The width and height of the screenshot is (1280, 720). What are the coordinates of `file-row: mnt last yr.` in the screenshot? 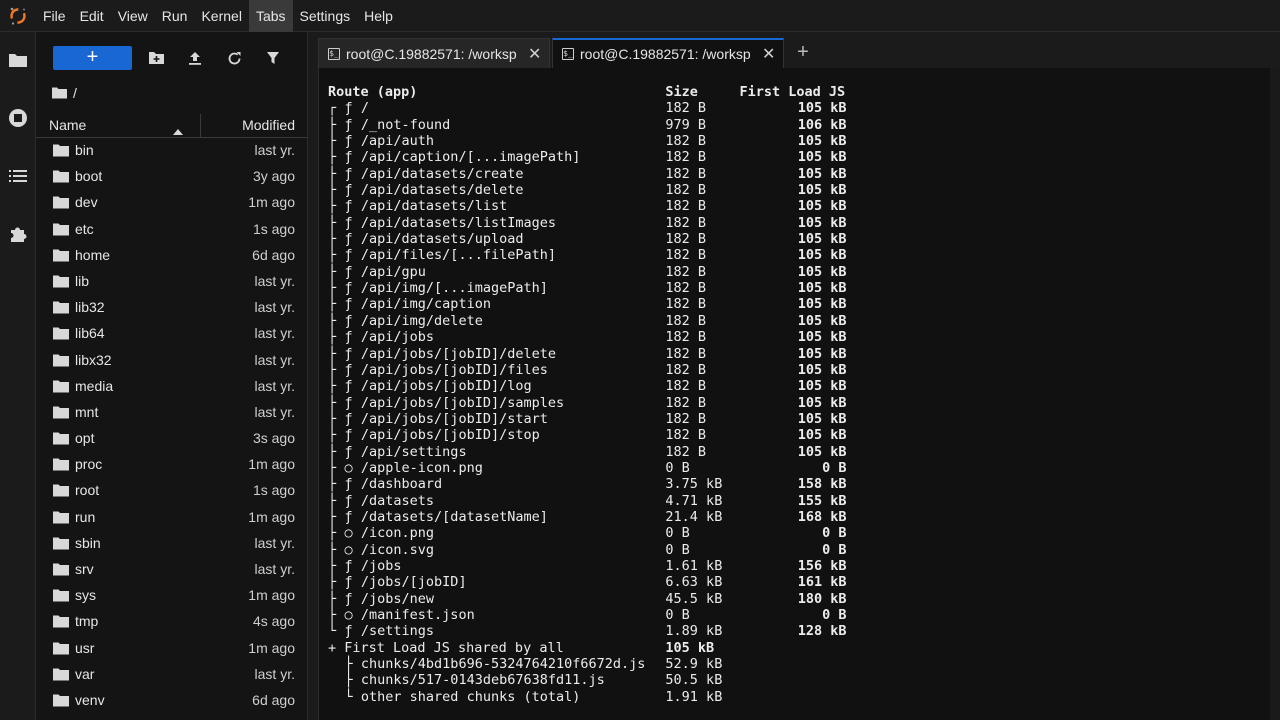 It's located at (172, 413).